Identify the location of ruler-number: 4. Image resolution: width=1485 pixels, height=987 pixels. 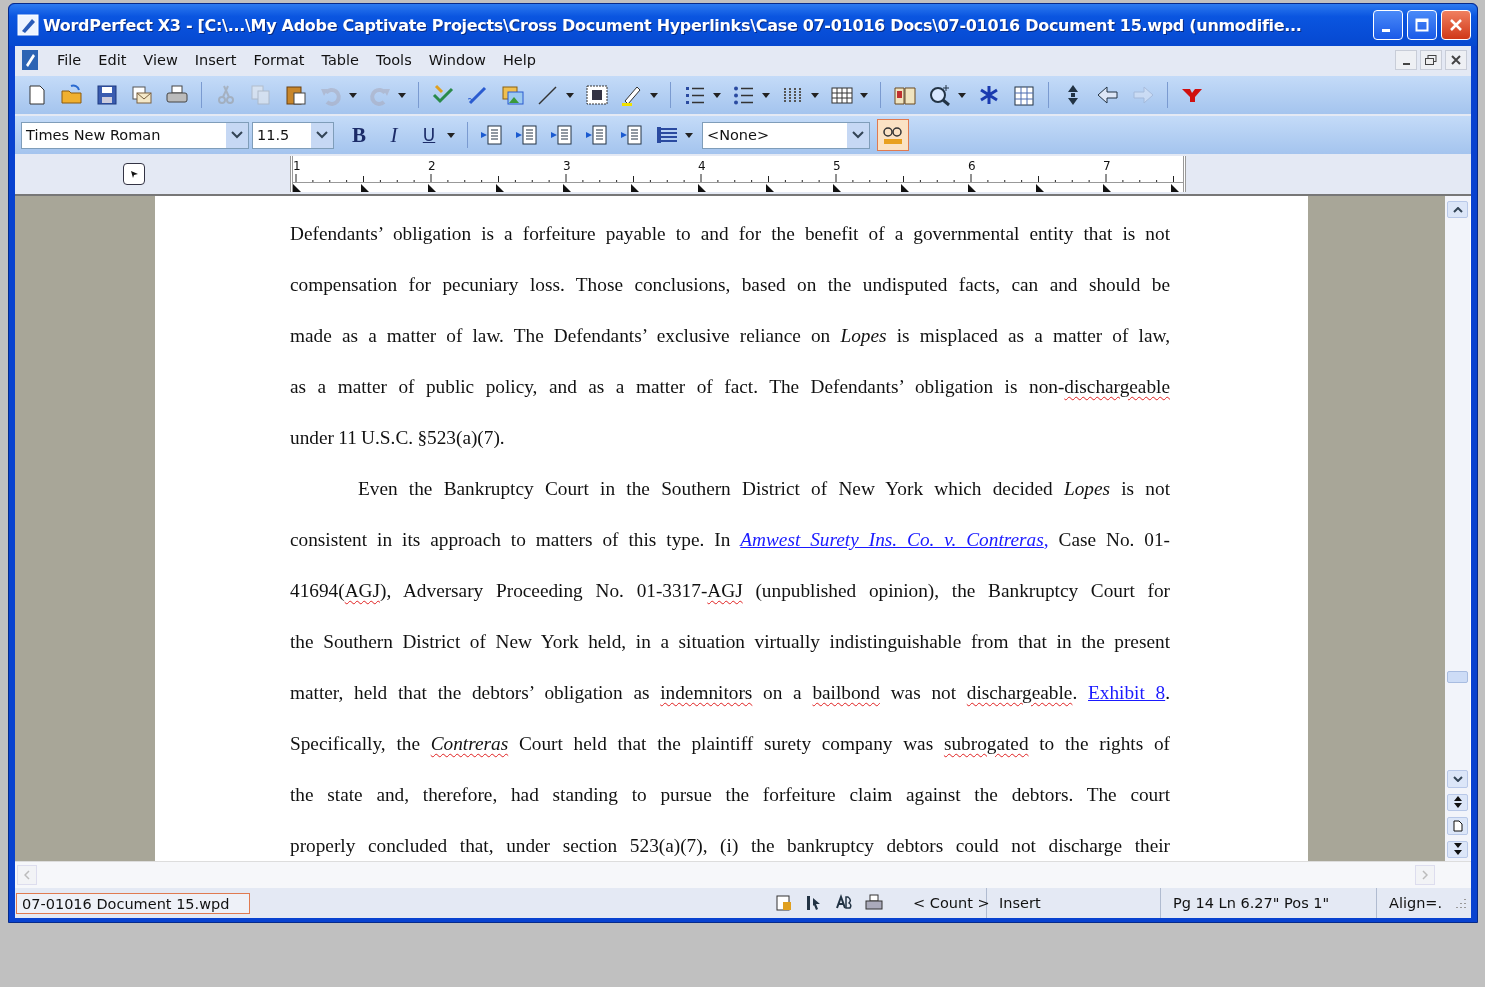
(702, 166).